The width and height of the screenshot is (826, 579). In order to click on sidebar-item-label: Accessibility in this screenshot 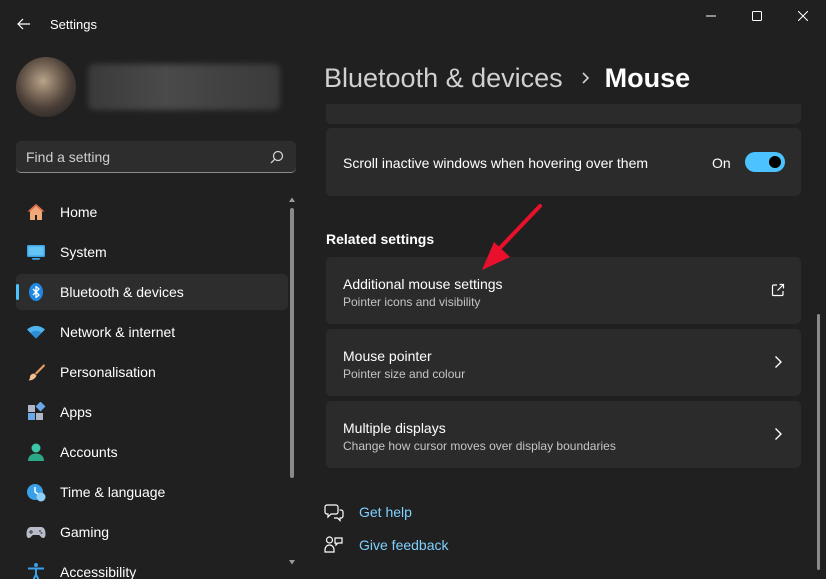, I will do `click(98, 571)`.